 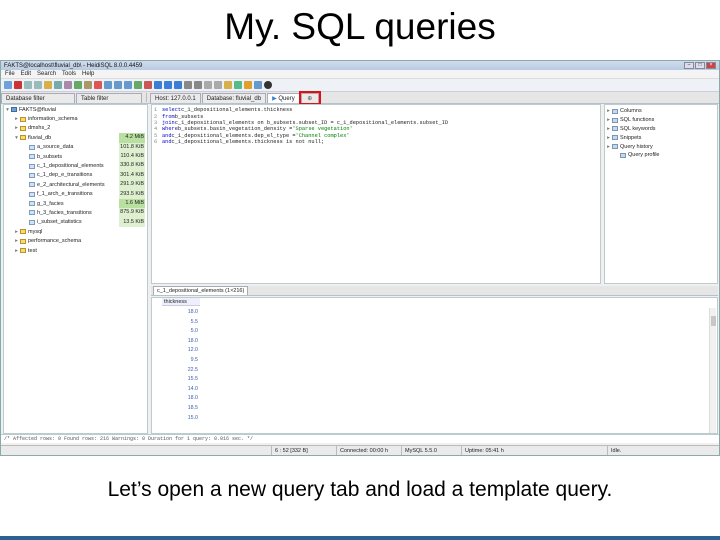 What do you see at coordinates (55, 147) in the screenshot?
I see `tree-item-label: a_source_data` at bounding box center [55, 147].